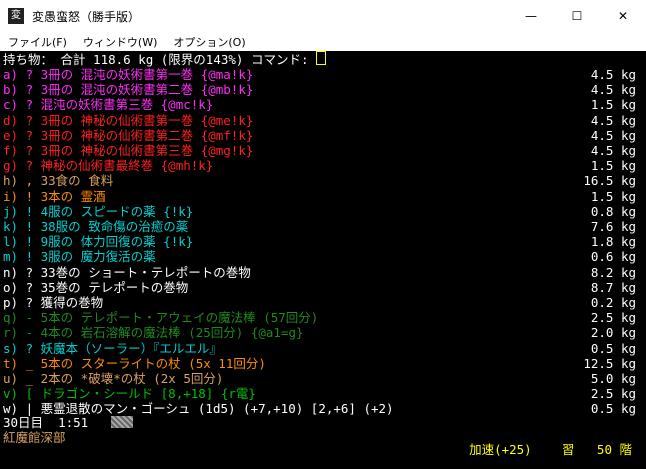  I want to click on menu-bar: ファイル(F) ウィンドウ(W) オプション(O), so click(323, 41).